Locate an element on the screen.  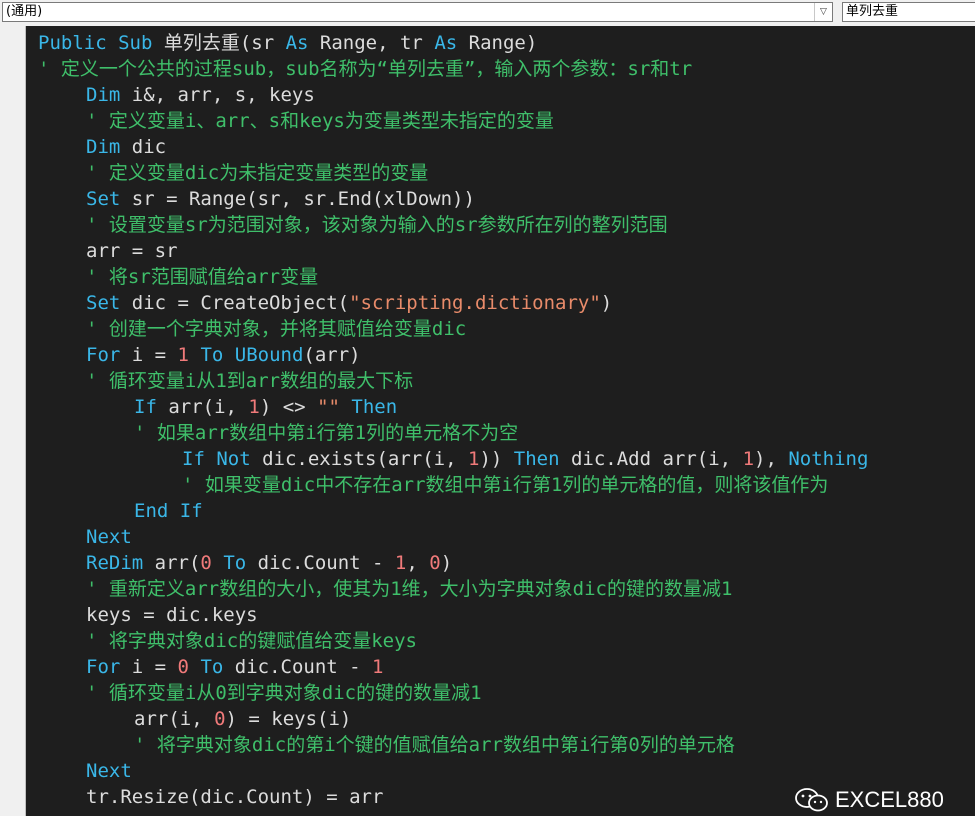
code-line: ' 将sr范围赋值给arr变量 is located at coordinates (506, 277).